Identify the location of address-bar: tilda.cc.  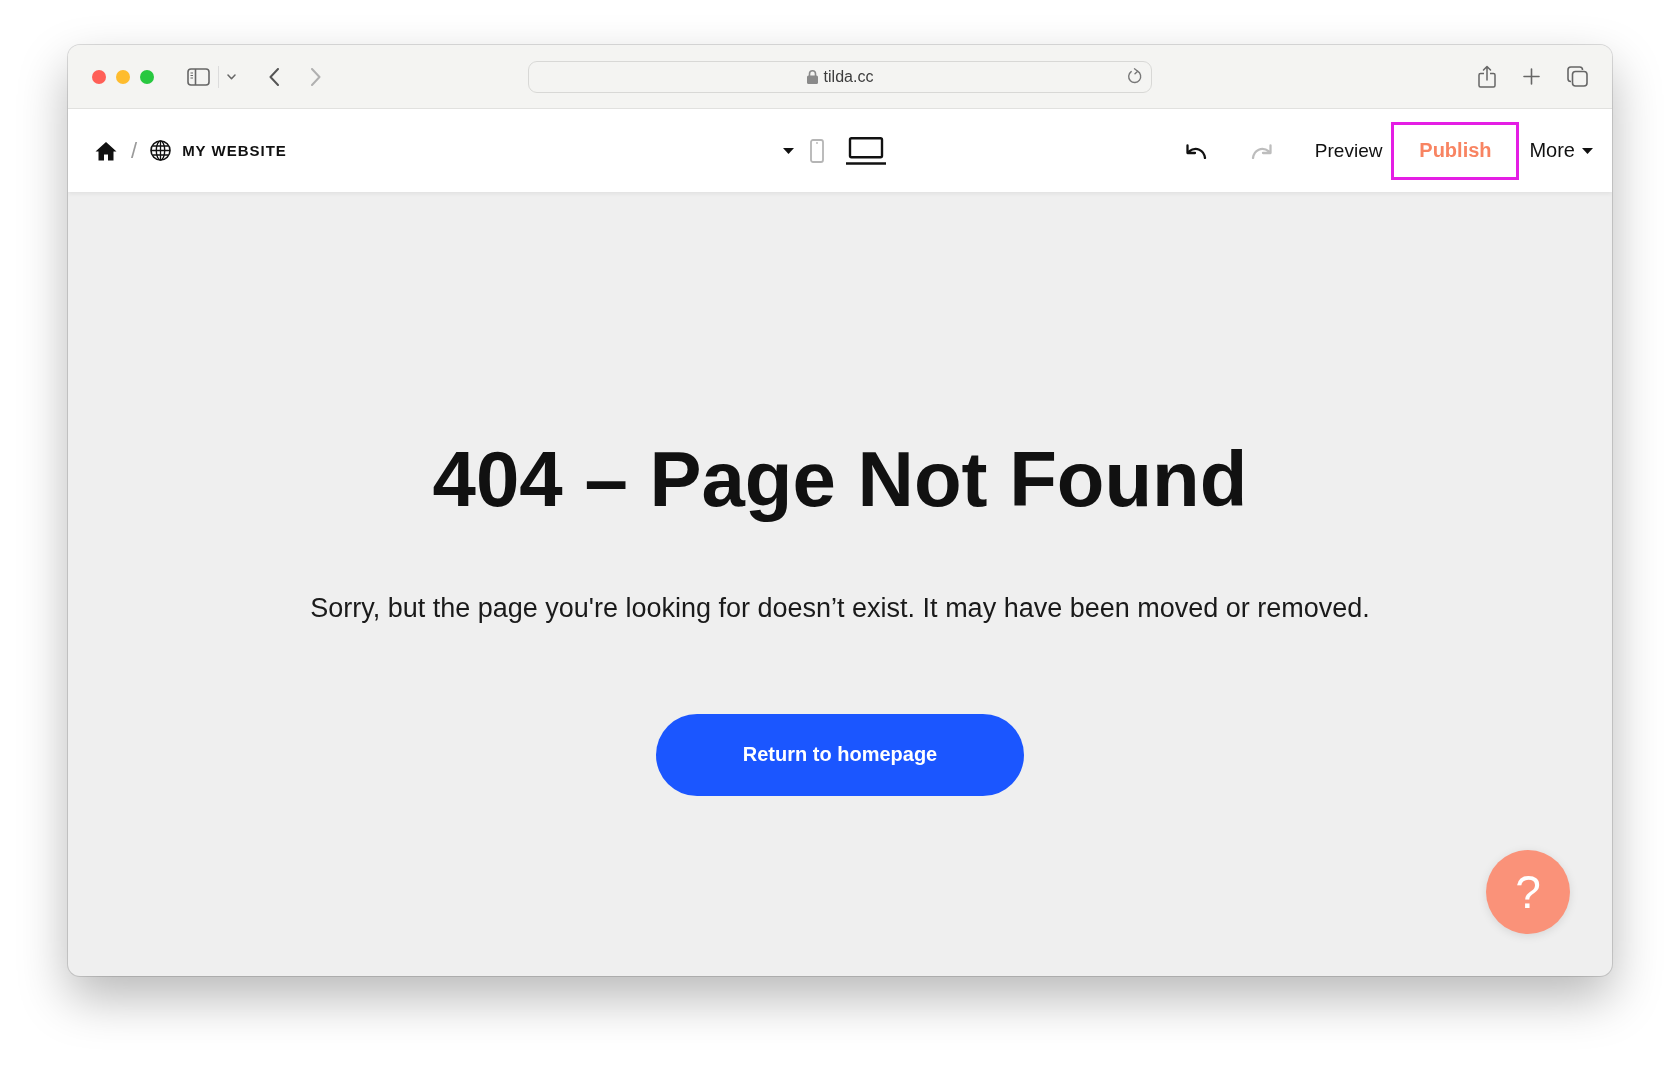
(840, 76).